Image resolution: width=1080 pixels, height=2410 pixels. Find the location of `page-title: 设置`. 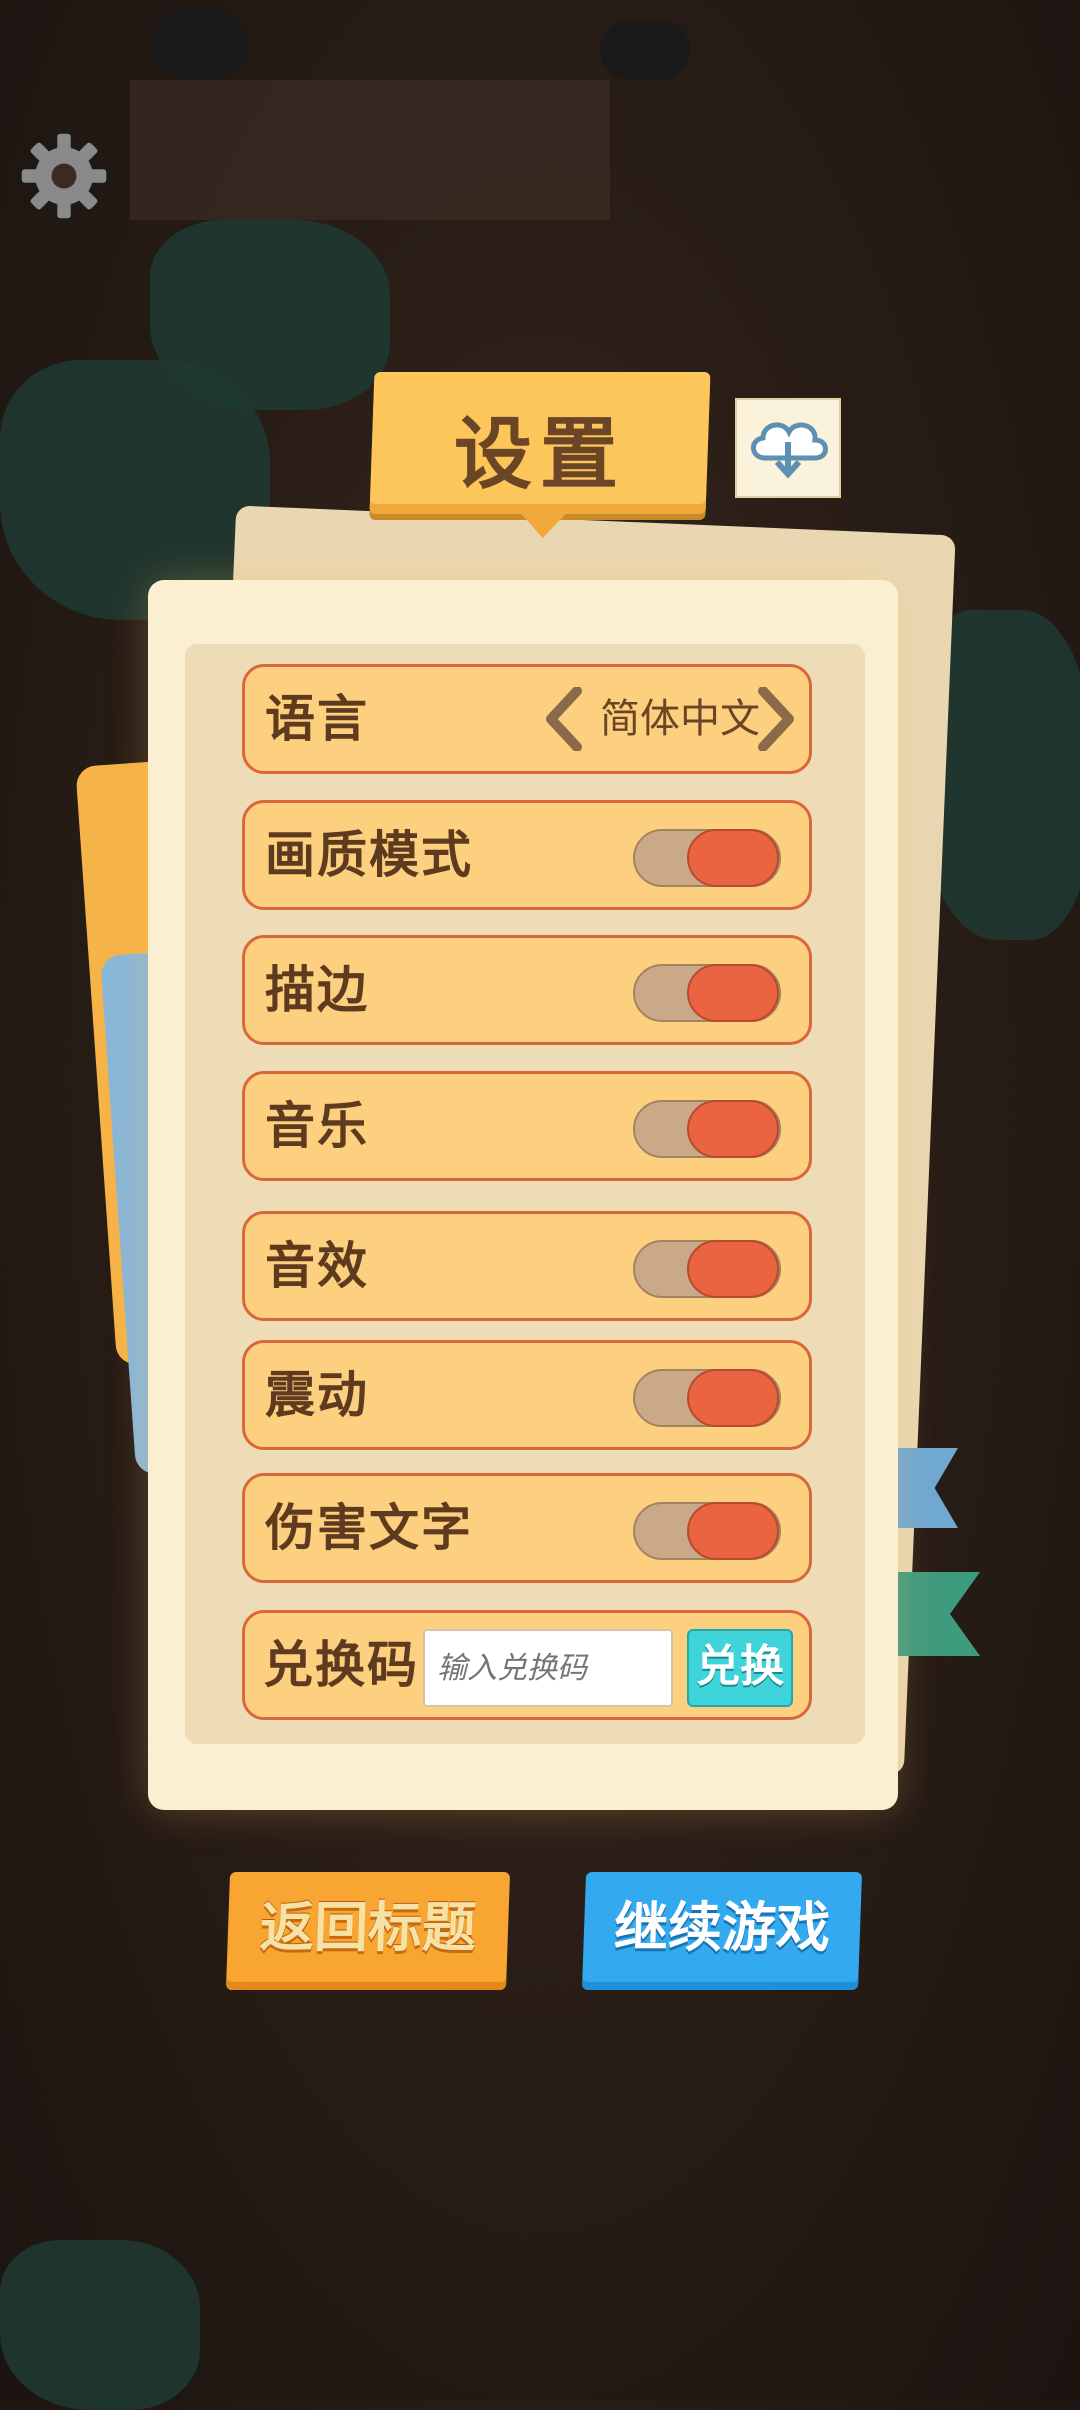

page-title: 设置 is located at coordinates (539, 455).